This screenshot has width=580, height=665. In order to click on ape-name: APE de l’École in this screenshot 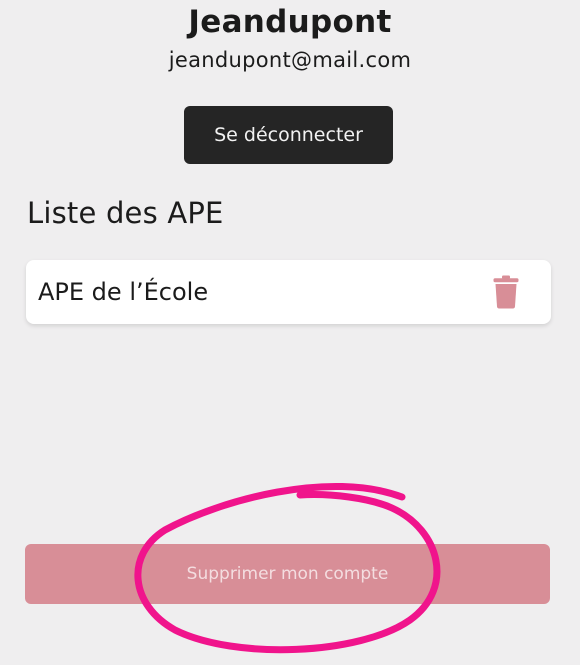, I will do `click(123, 292)`.